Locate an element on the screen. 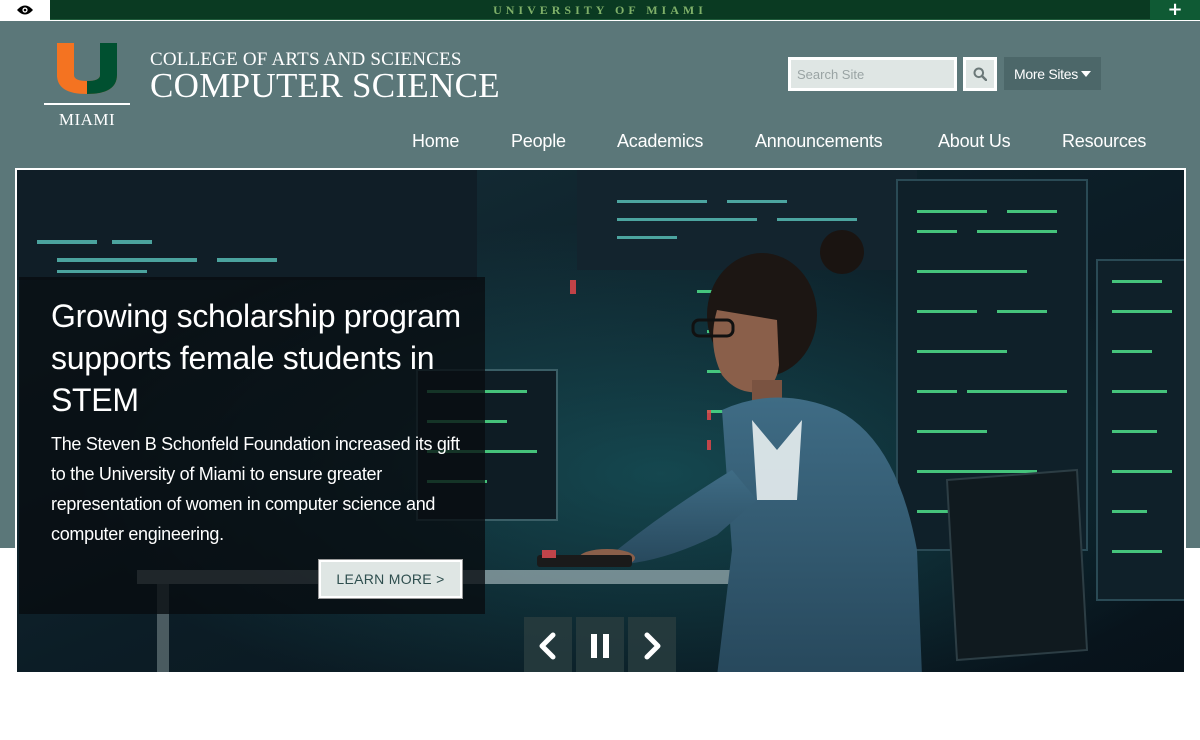 This screenshot has width=1200, height=740. department-name: COMPUTER SCIENCE is located at coordinates (325, 86).